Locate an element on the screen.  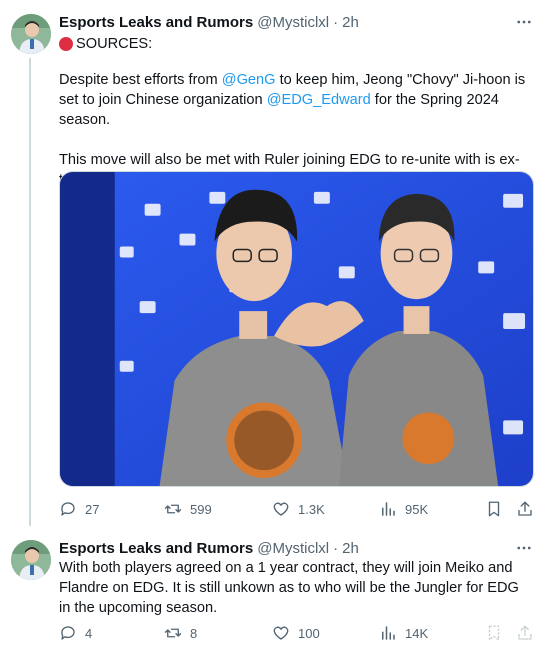
mention-edg: @EDG_Edward is located at coordinates (319, 100).